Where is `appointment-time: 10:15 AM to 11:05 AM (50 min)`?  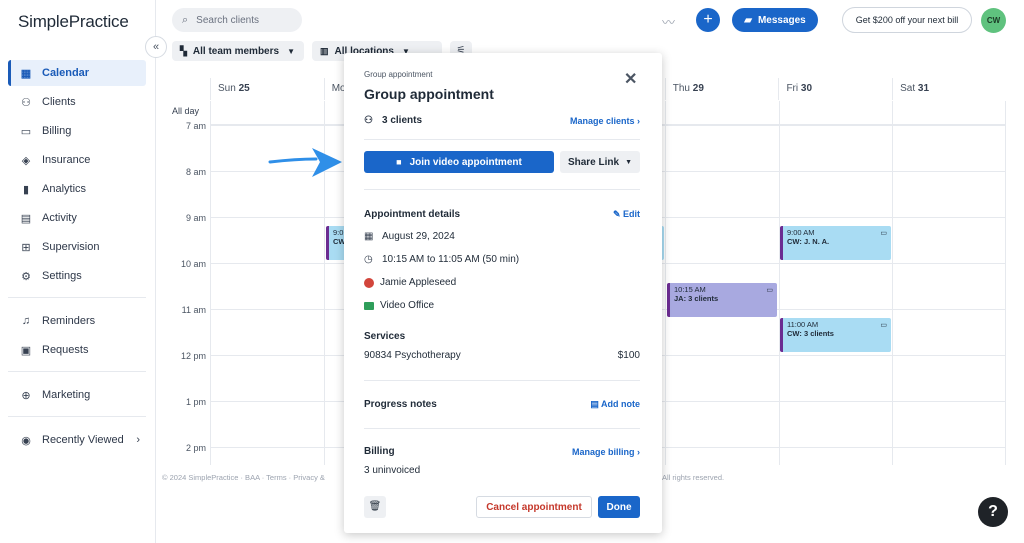 appointment-time: 10:15 AM to 11:05 AM (50 min) is located at coordinates (451, 259).